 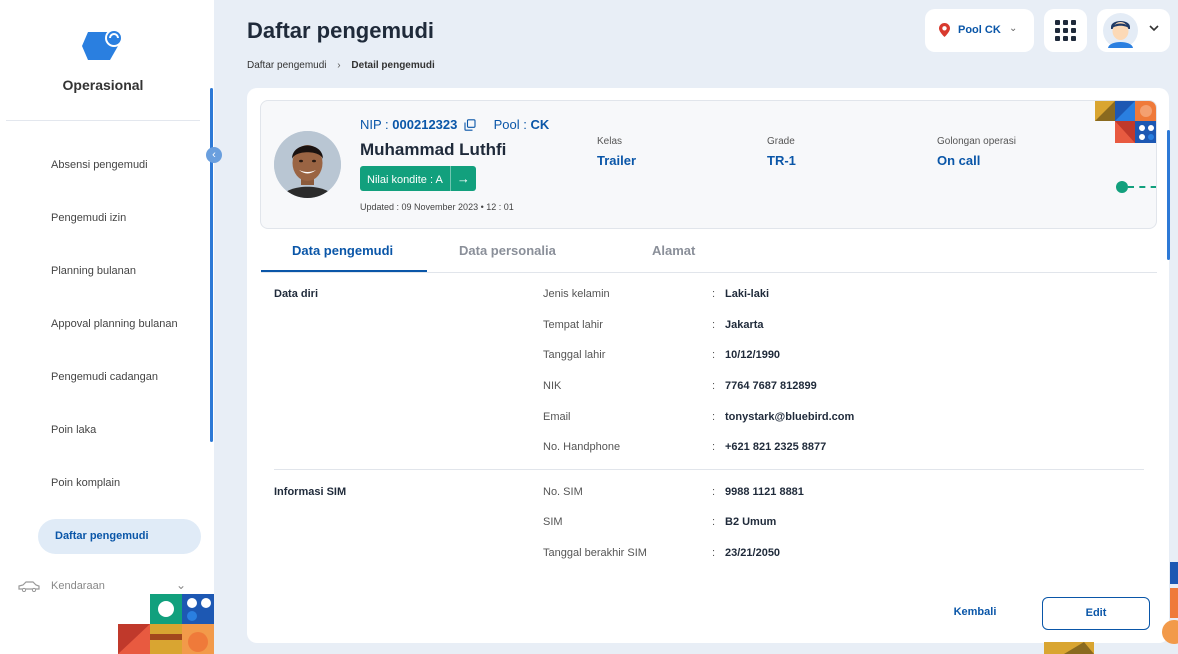 What do you see at coordinates (93, 271) in the screenshot?
I see `sidebar-item-planning-bulanan: Planning bulanan` at bounding box center [93, 271].